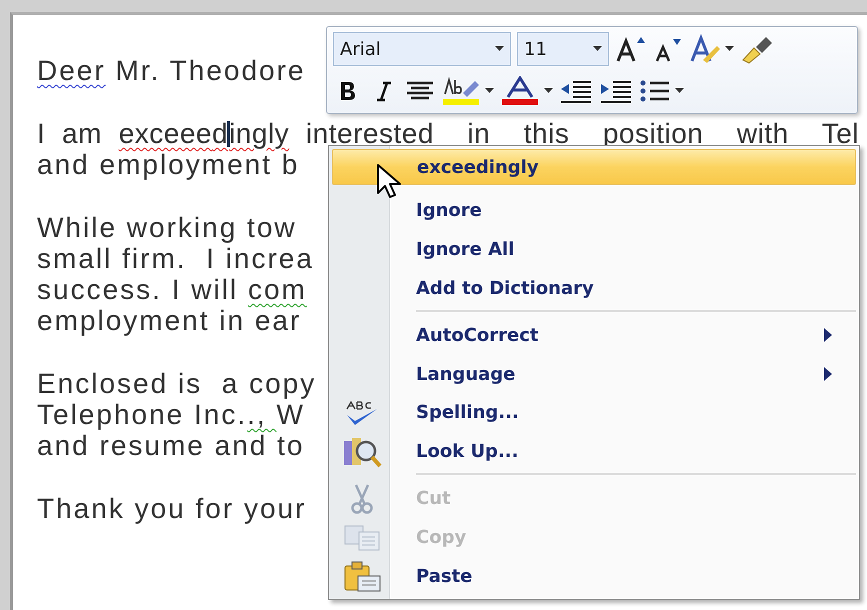  I want to click on decrease-indent-icon, so click(576, 91).